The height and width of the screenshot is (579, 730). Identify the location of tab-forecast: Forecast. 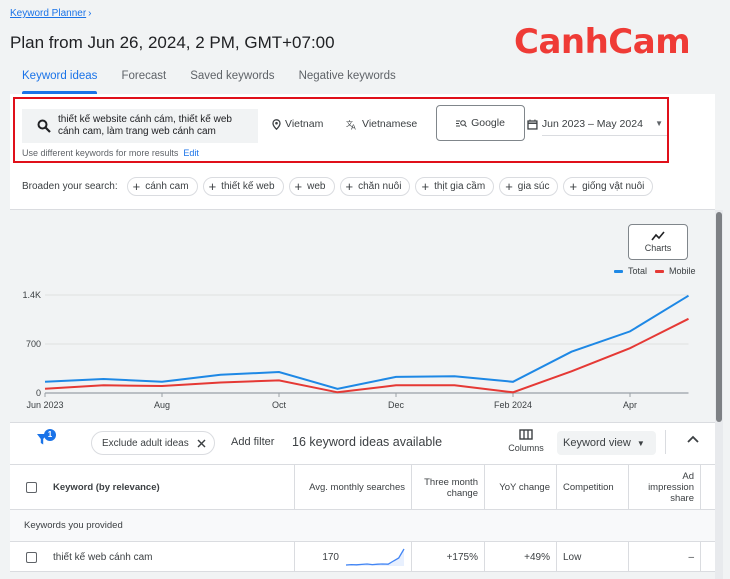
(143, 79).